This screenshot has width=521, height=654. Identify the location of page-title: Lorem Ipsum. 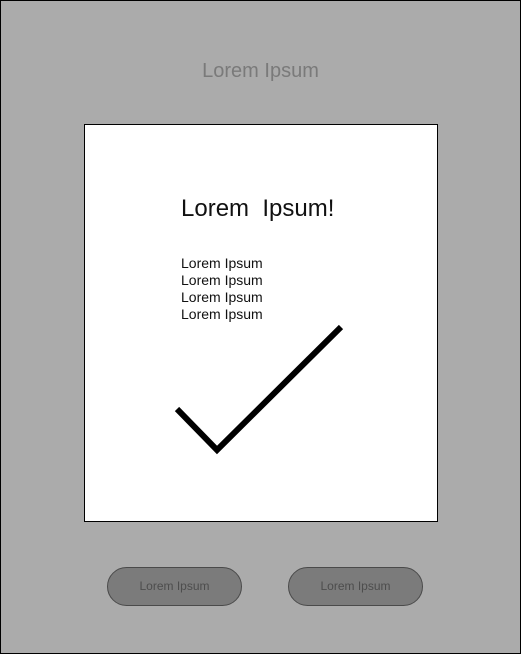
(260, 71).